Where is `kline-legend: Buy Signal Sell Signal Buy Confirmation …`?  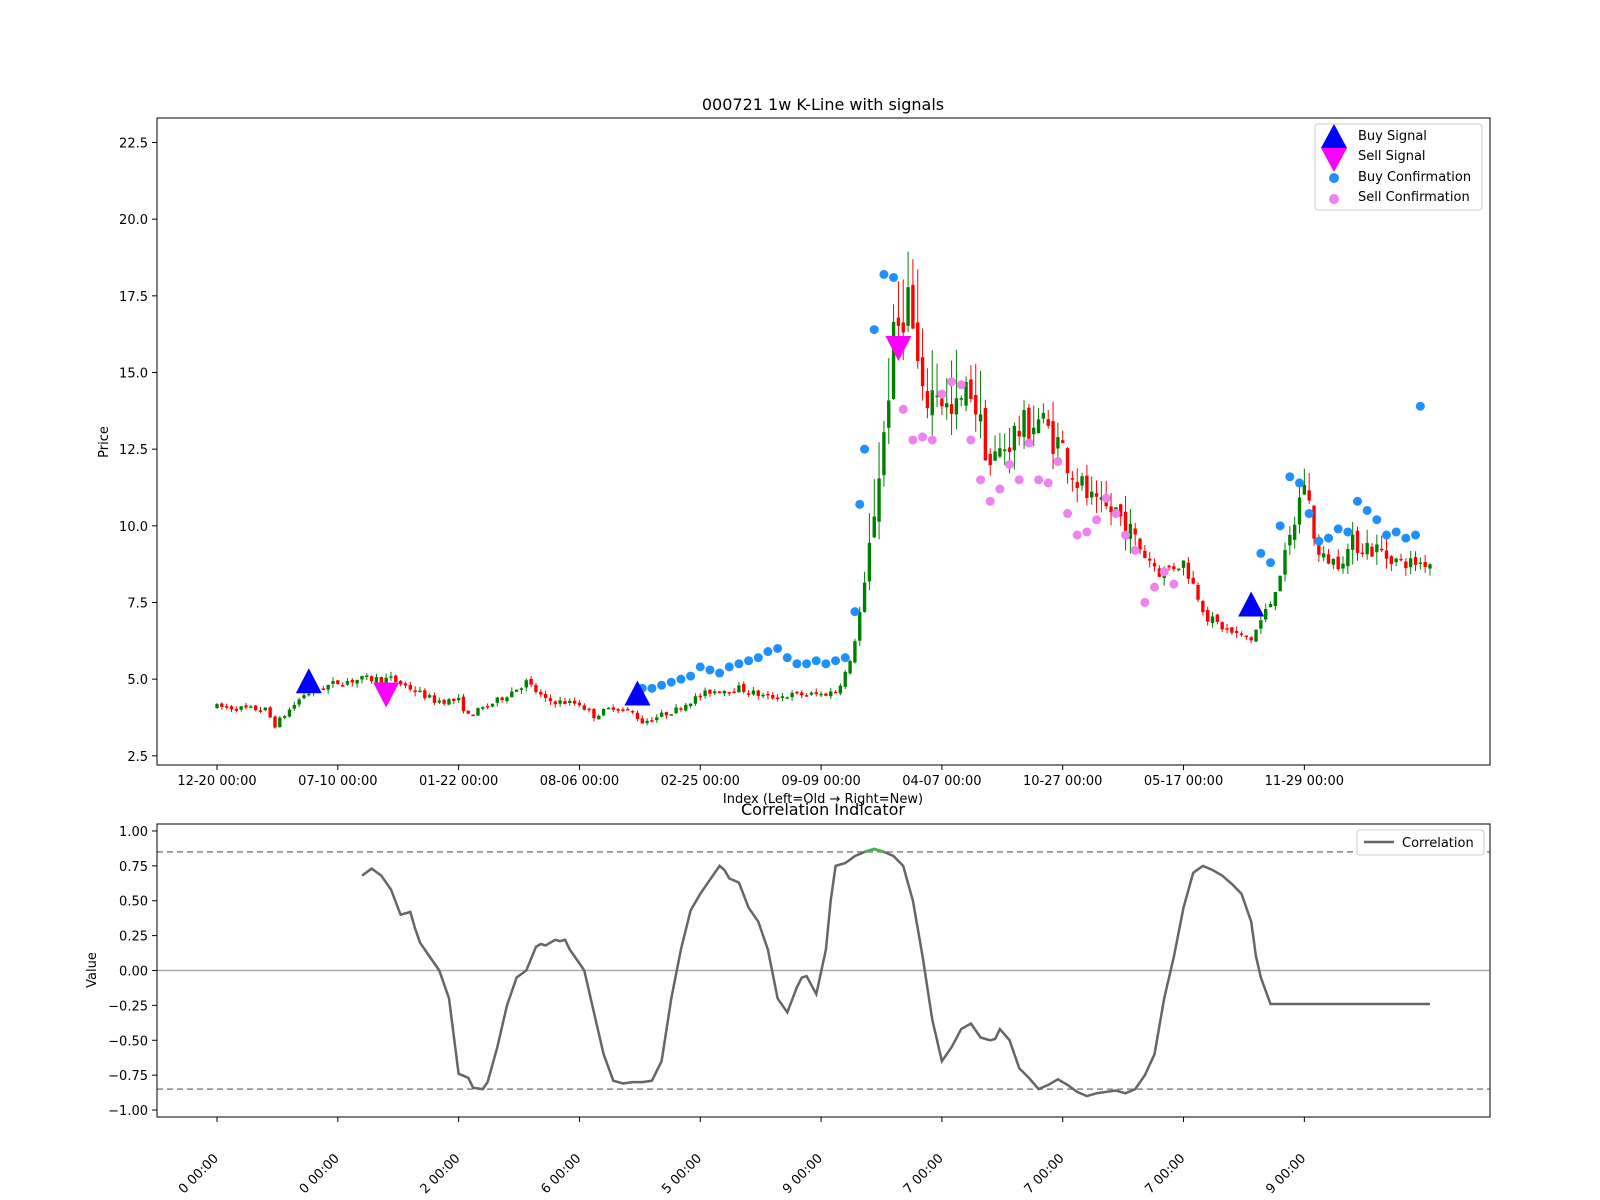
kline-legend: Buy Signal Sell Signal Buy Confirmation … is located at coordinates (1398, 167).